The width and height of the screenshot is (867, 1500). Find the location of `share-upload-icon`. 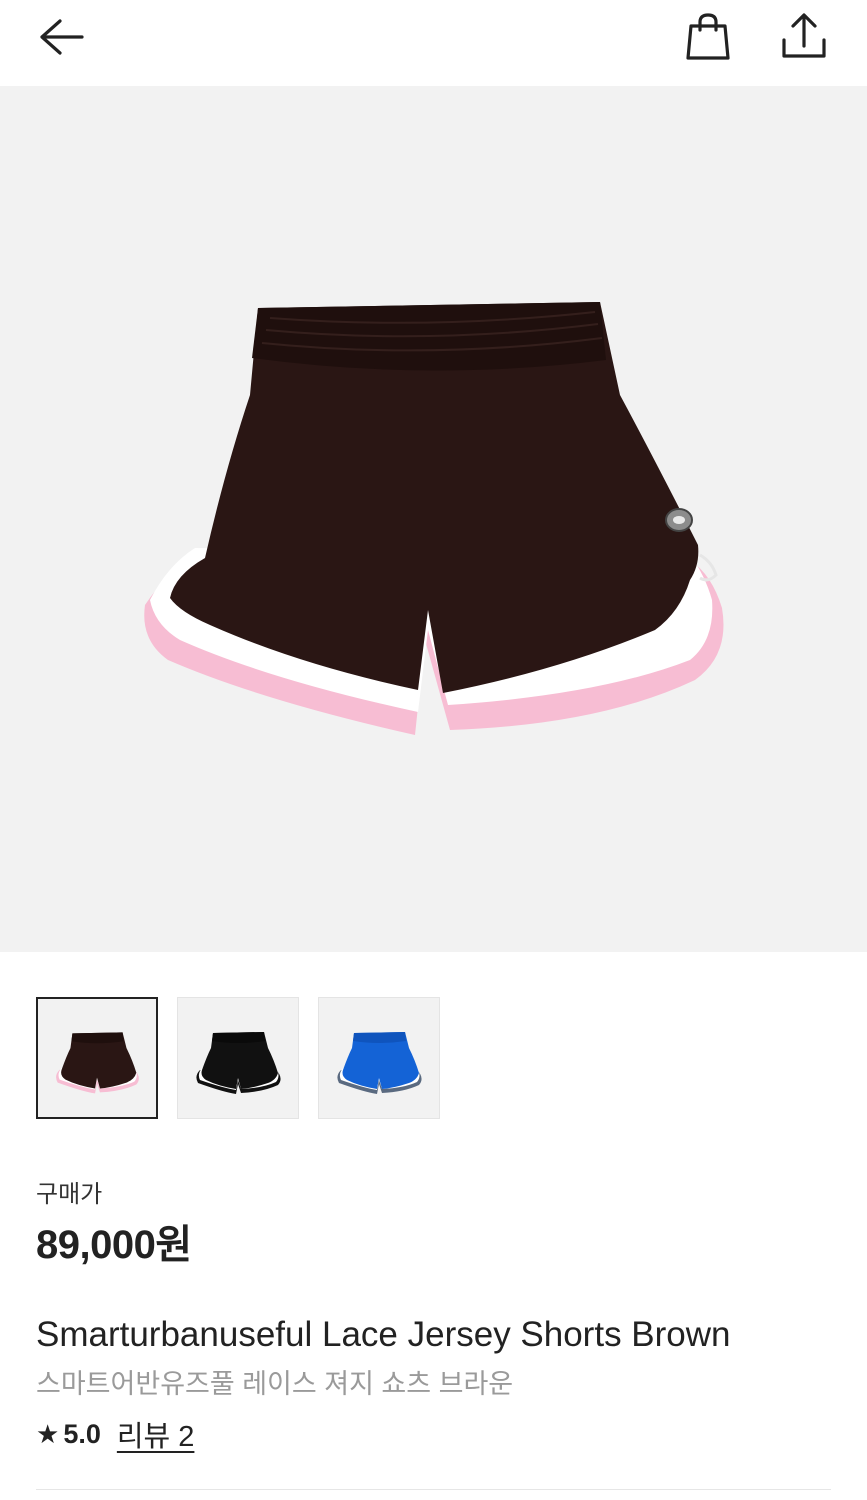

share-upload-icon is located at coordinates (804, 35).